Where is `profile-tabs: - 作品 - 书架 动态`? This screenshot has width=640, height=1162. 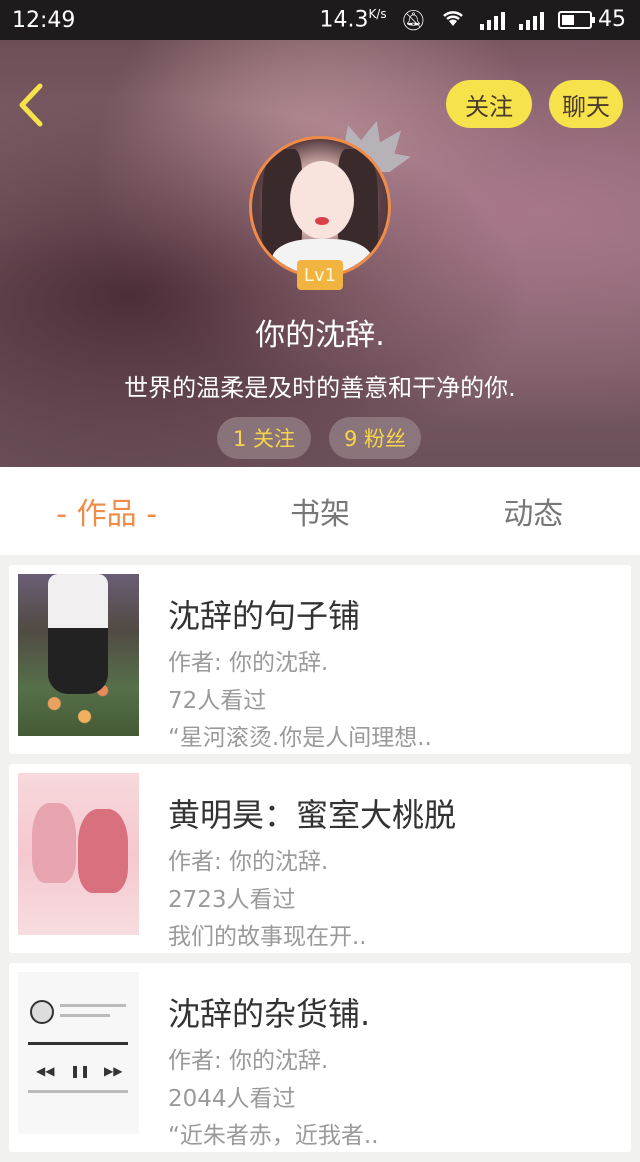 profile-tabs: - 作品 - 书架 动态 is located at coordinates (320, 511).